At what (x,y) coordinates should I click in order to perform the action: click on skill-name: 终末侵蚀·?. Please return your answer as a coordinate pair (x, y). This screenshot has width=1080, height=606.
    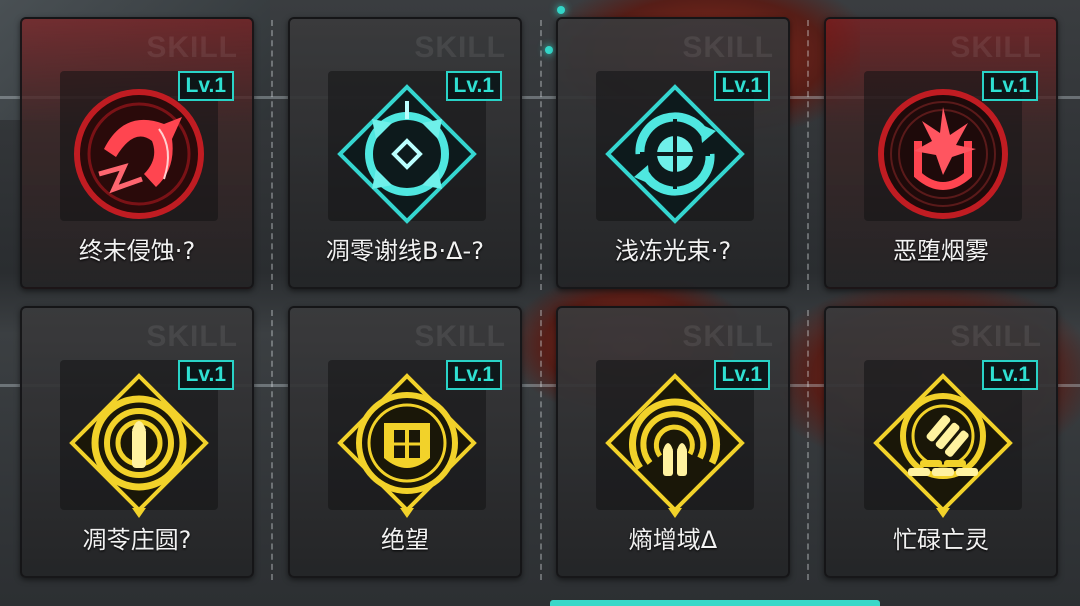
    Looking at the image, I should click on (137, 251).